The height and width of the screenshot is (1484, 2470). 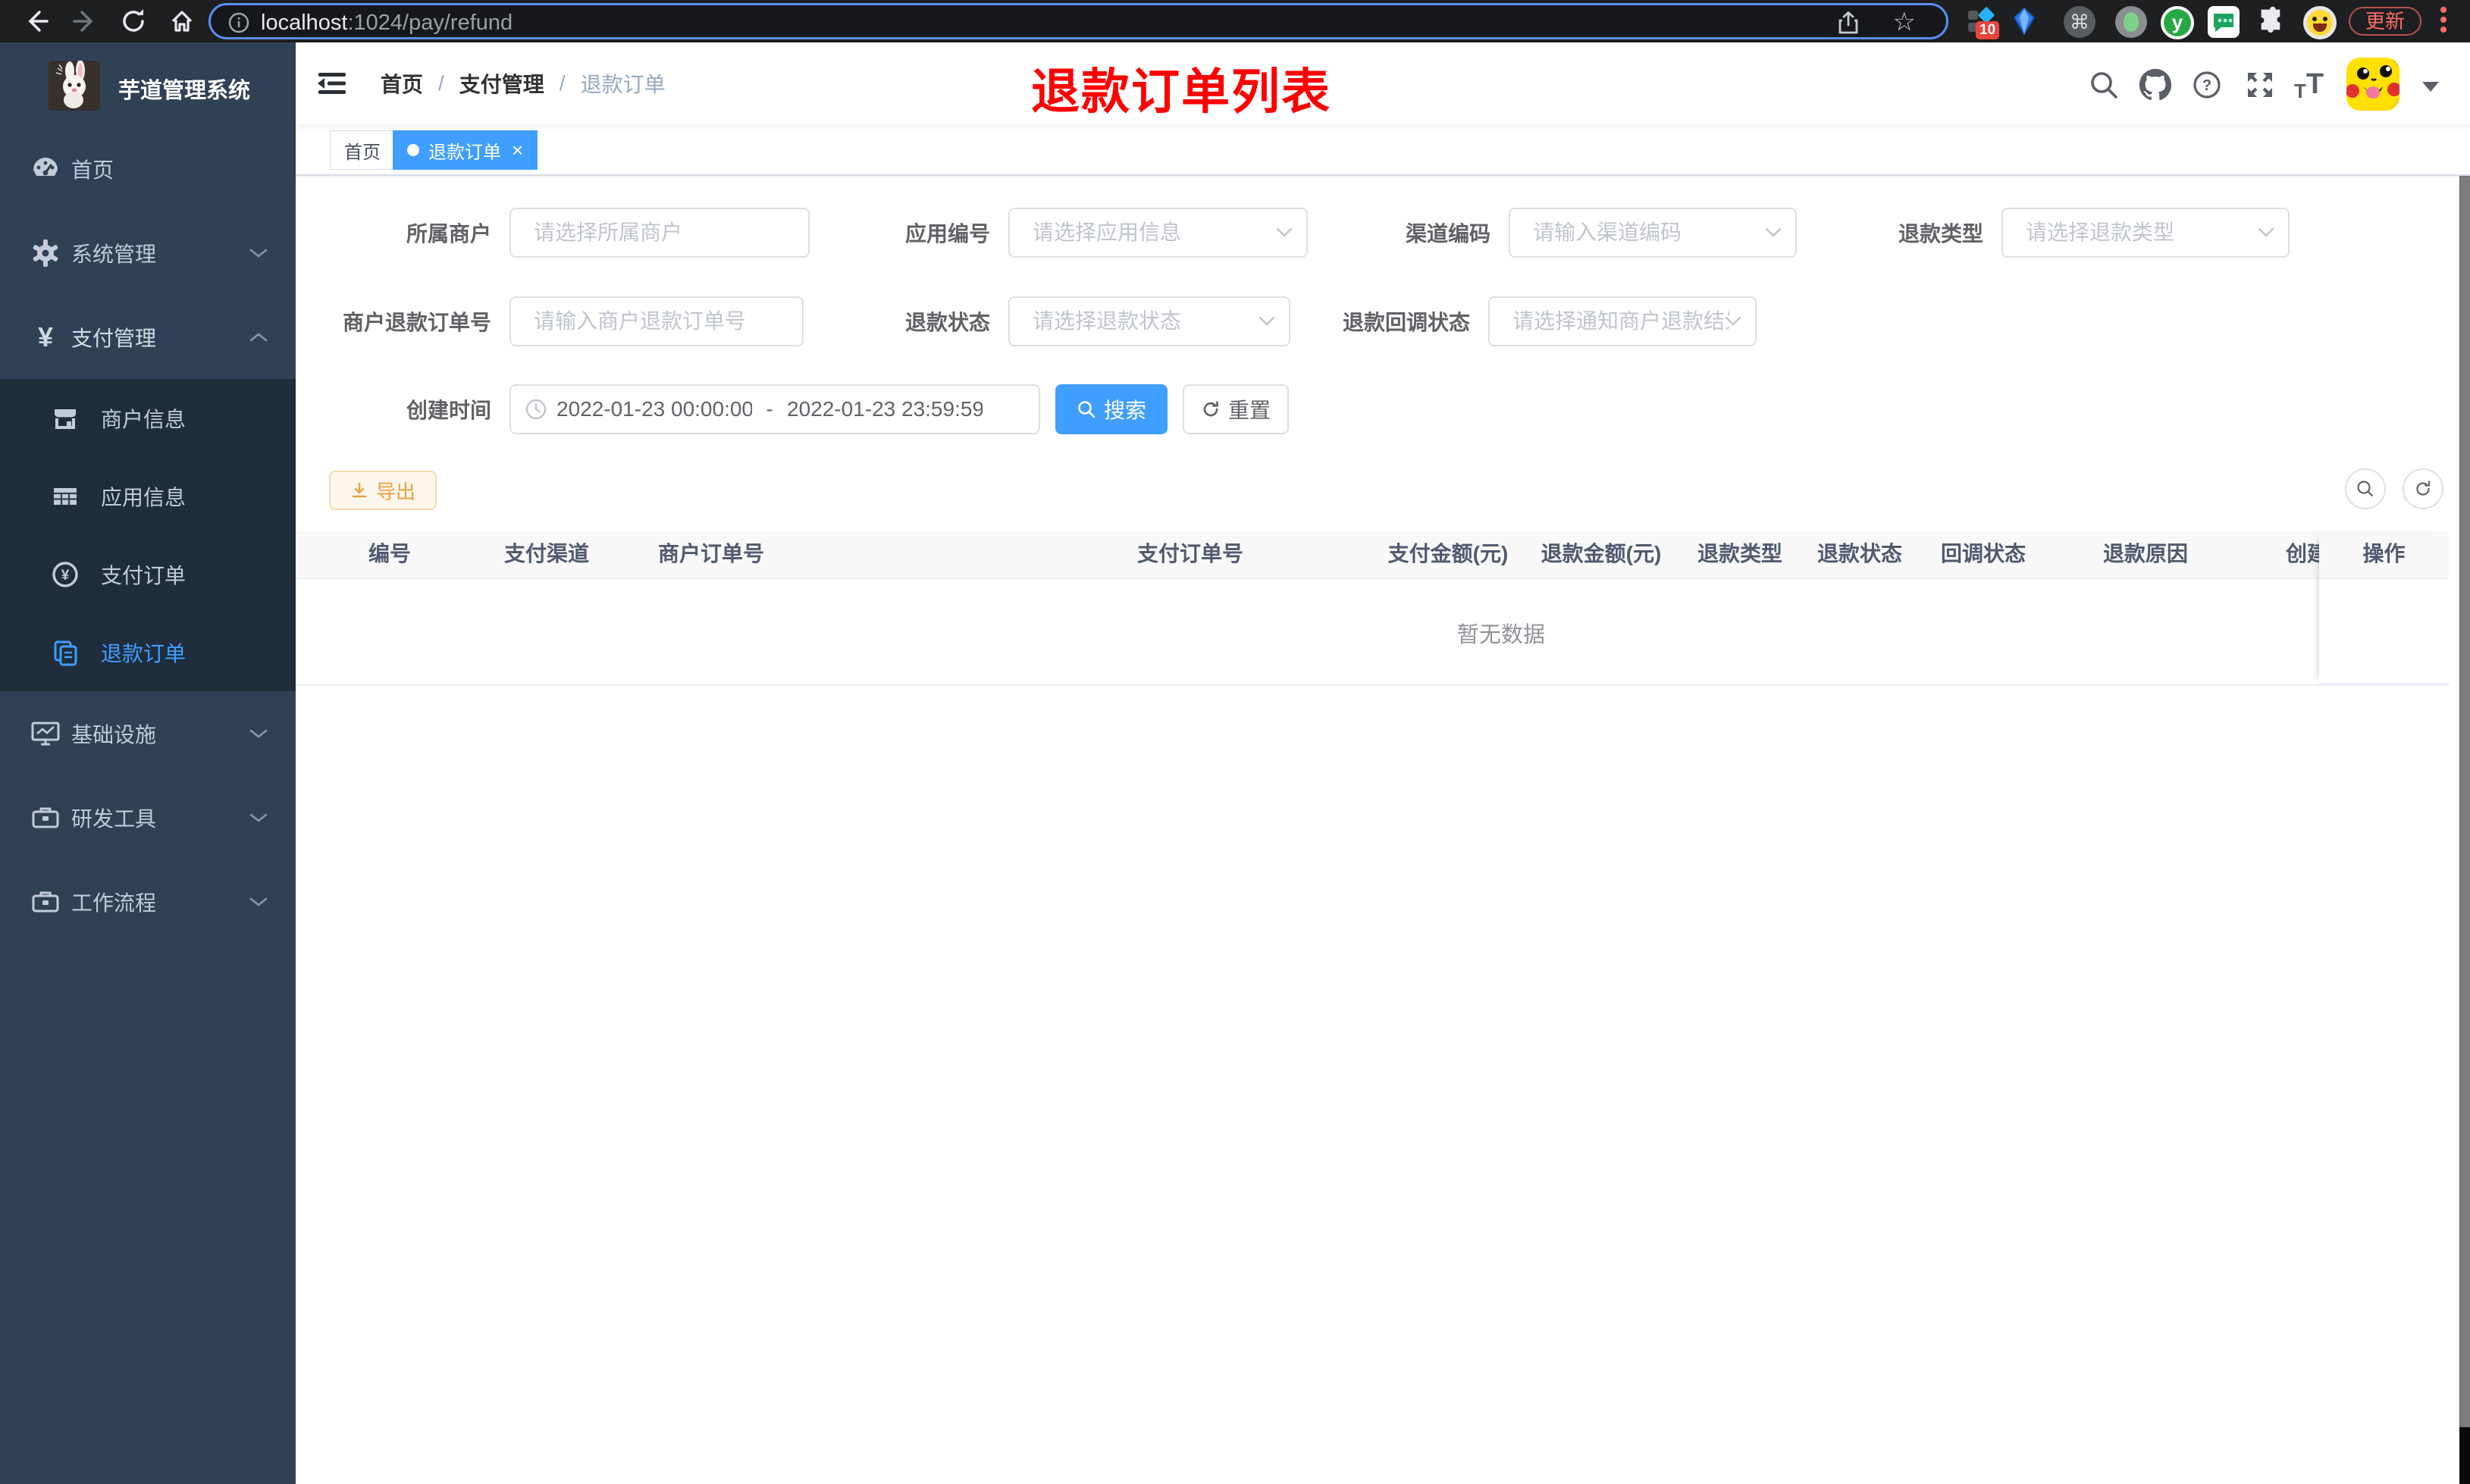 I want to click on tag-home: 首页, so click(x=362, y=150).